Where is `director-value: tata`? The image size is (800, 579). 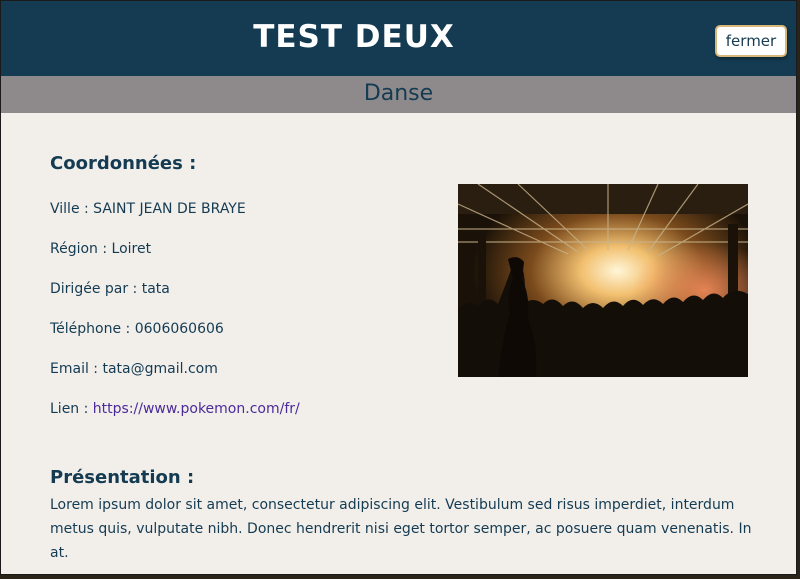 director-value: tata is located at coordinates (155, 289).